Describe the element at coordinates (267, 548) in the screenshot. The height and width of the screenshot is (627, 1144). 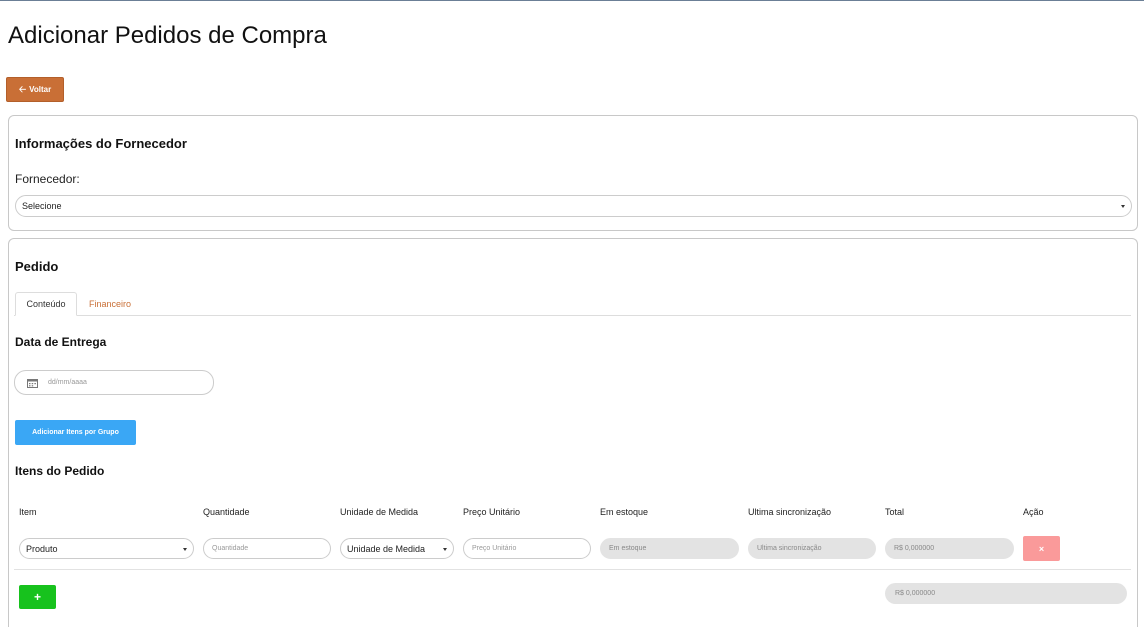
I see `quantity-input: Quantidade` at that location.